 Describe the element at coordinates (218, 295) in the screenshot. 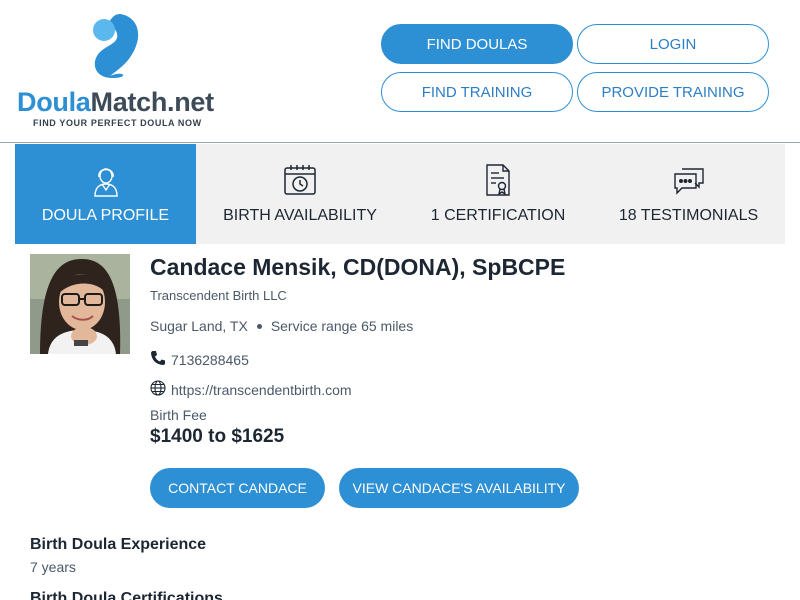

I see `company-name: Transcendent Birth LLC` at that location.